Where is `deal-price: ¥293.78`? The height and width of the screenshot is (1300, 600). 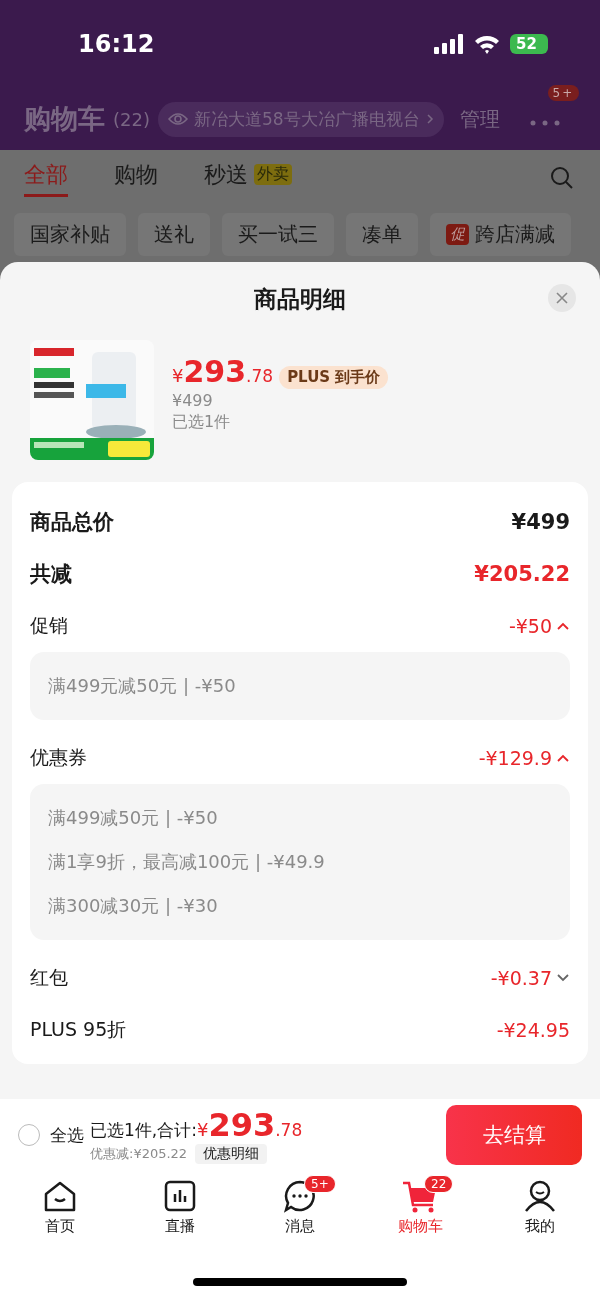
deal-price: ¥293.78 is located at coordinates (223, 371).